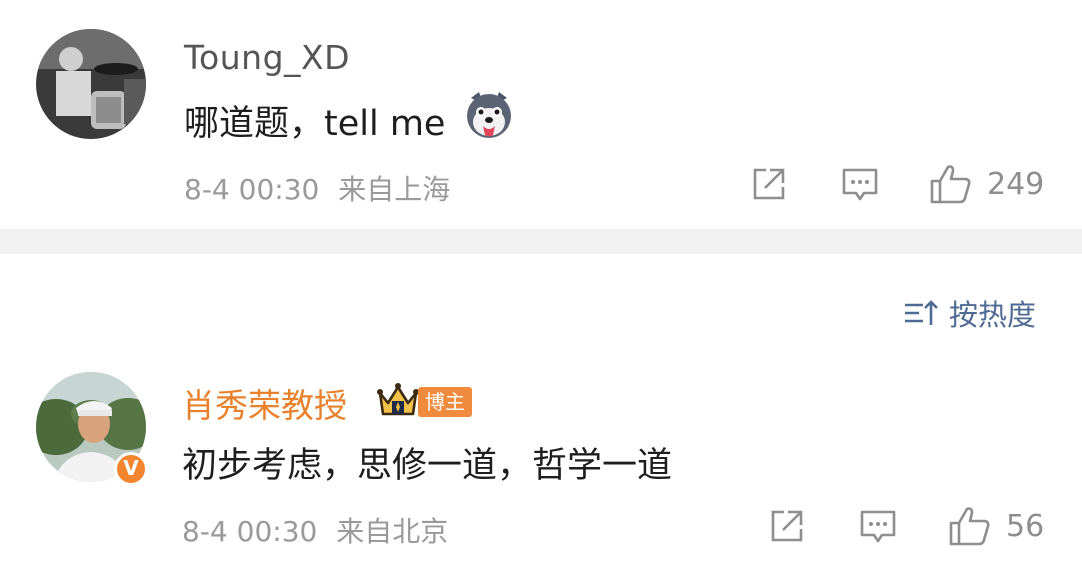 The image size is (1082, 577). Describe the element at coordinates (267, 57) in the screenshot. I see `comment-username: Toung_XD` at that location.